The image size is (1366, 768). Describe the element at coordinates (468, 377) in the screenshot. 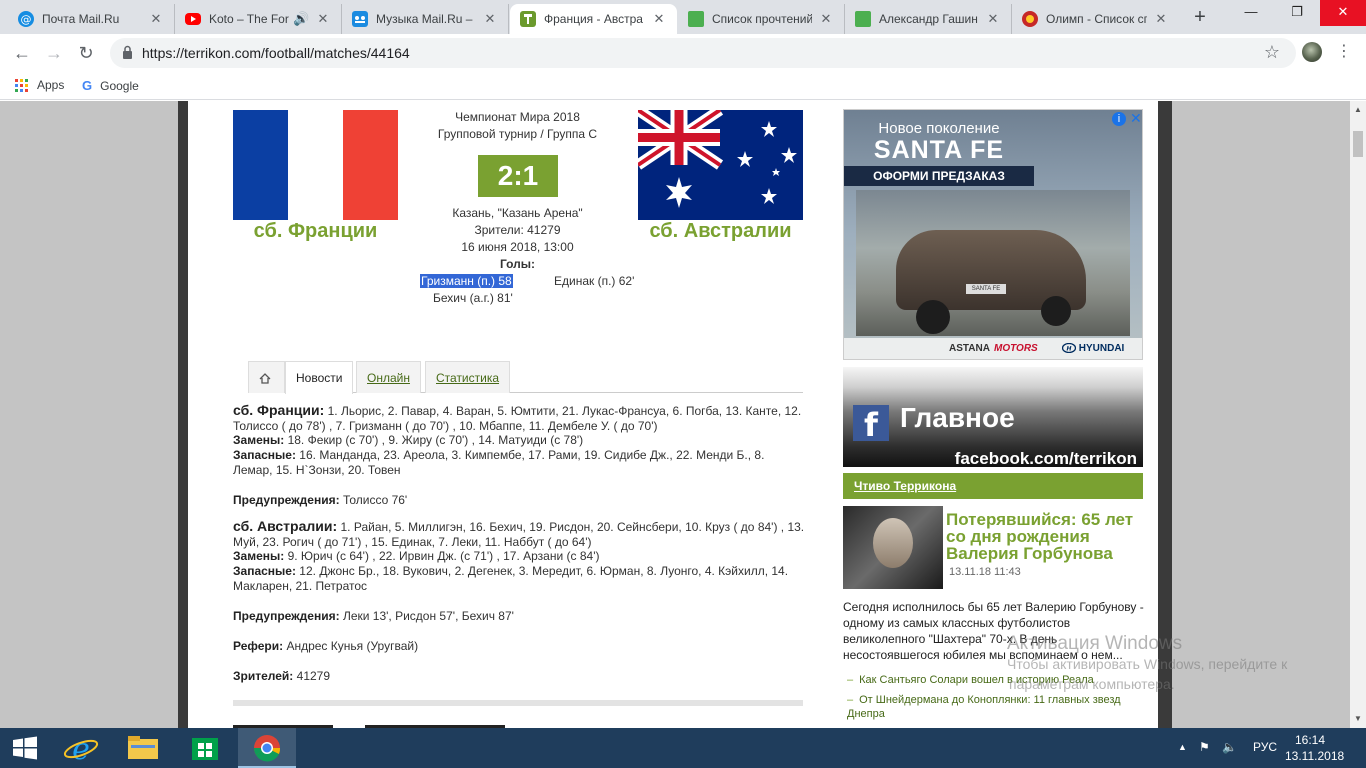

I see `tab-statistics: Статистика` at that location.